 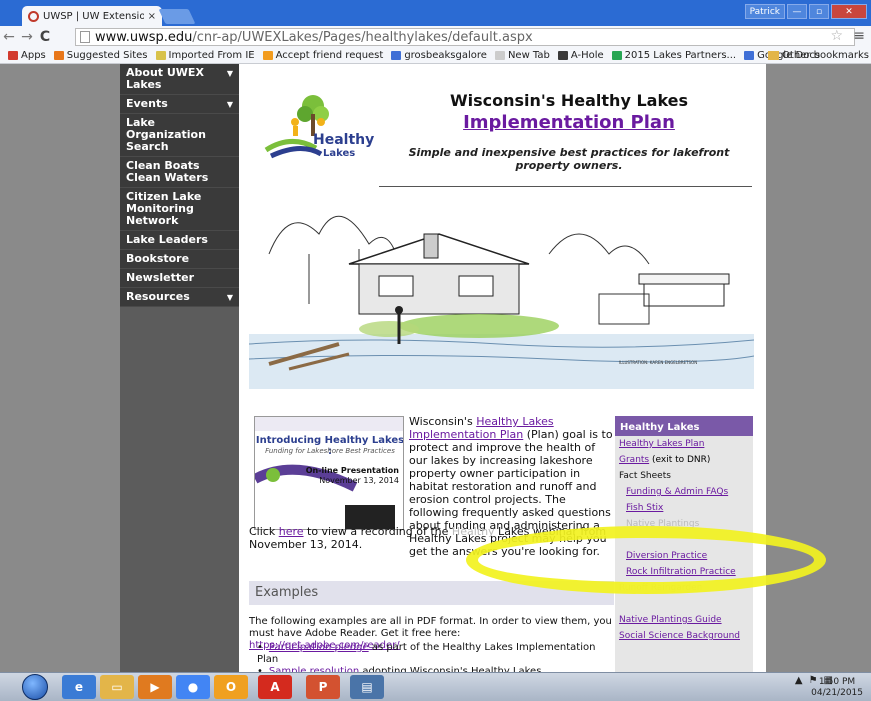 What do you see at coordinates (27, 37) in the screenshot?
I see `forward-icon: →` at bounding box center [27, 37].